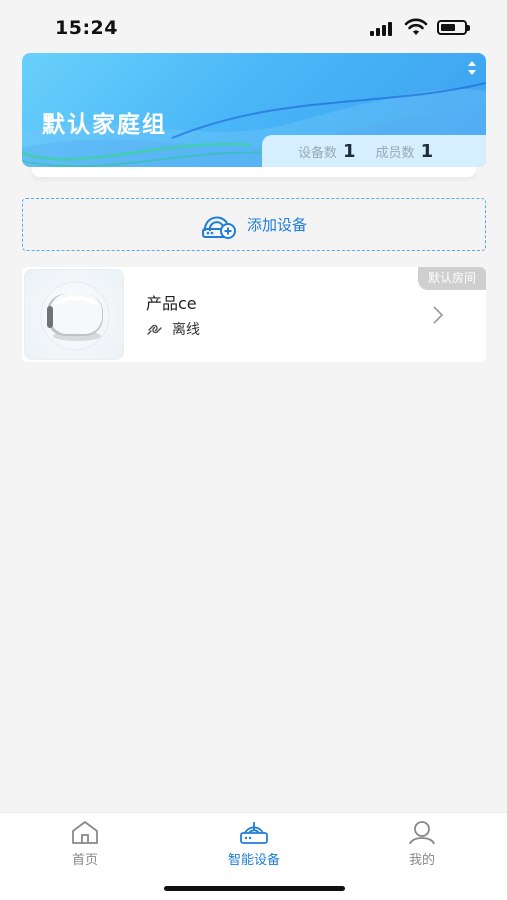 The width and height of the screenshot is (507, 900). I want to click on battery-icon, so click(453, 27).